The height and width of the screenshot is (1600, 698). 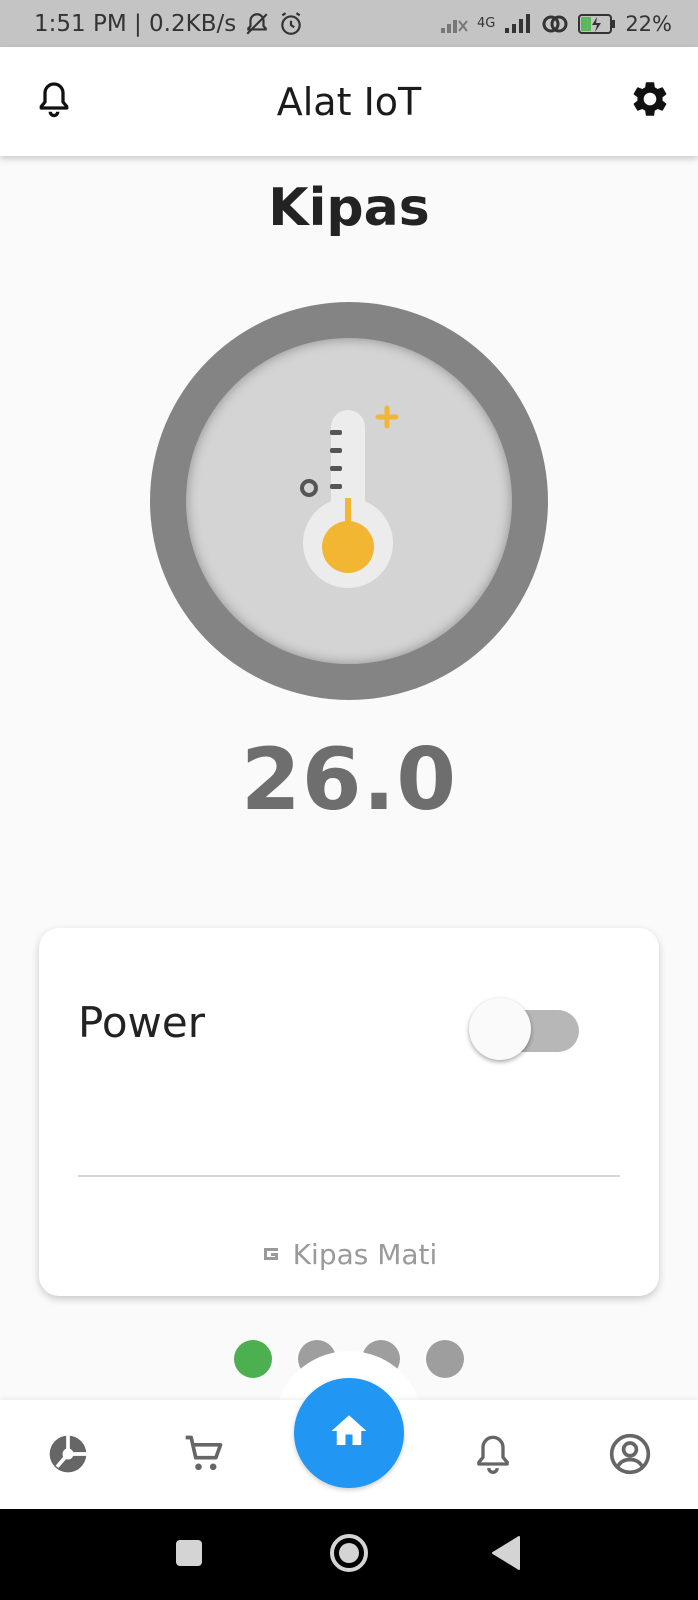 I want to click on cart-icon, so click(x=204, y=1456).